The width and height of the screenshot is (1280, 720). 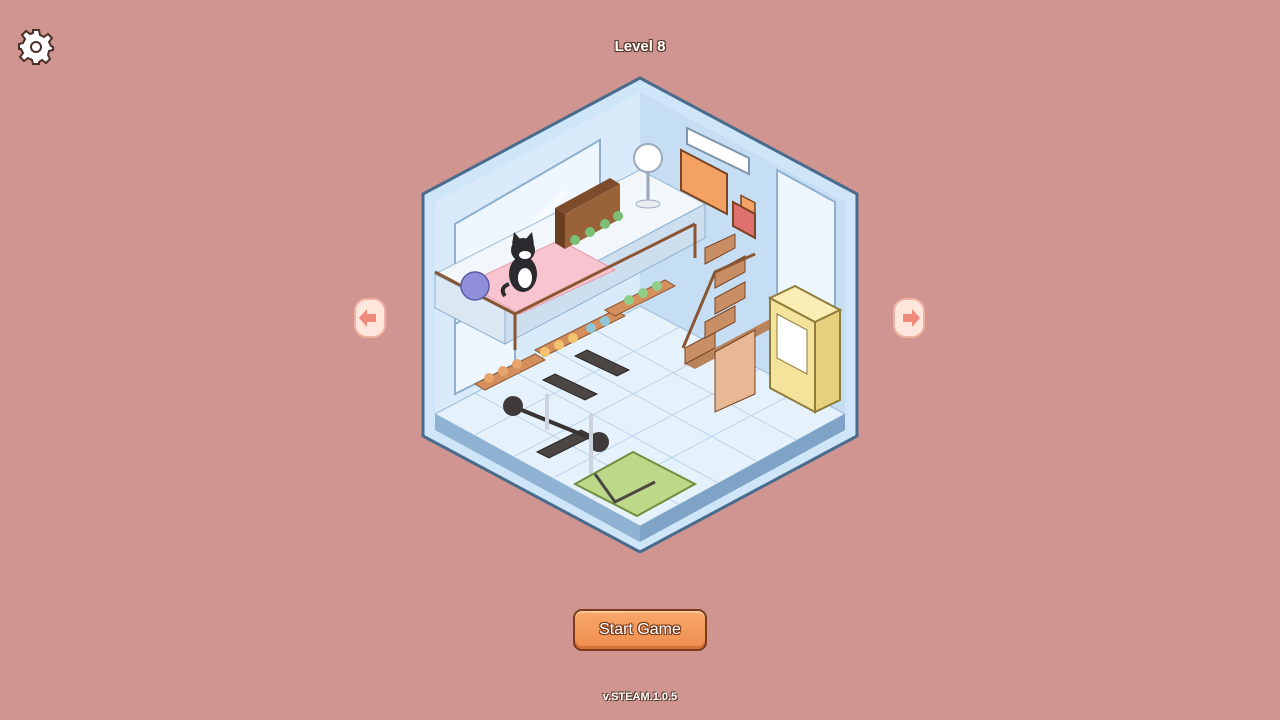 What do you see at coordinates (640, 697) in the screenshot?
I see `version-label: v.STEAM.1.0.5` at bounding box center [640, 697].